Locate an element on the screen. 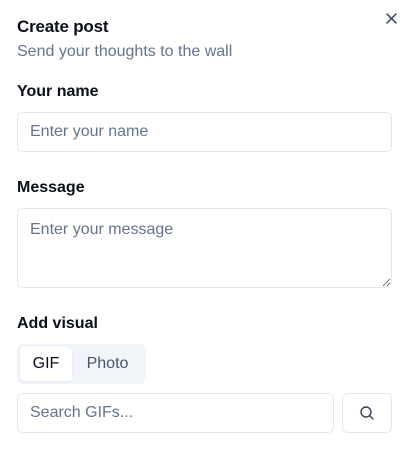 Image resolution: width=411 pixels, height=453 pixels. dialog-title: Create post is located at coordinates (63, 26).